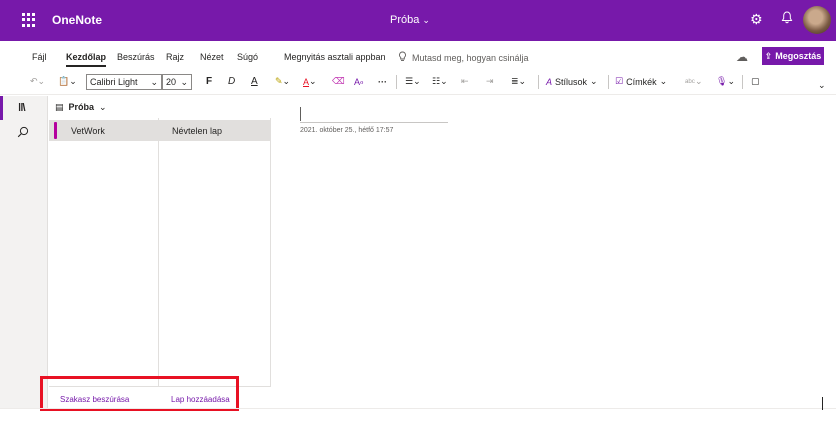 This screenshot has height=437, width=836. Describe the element at coordinates (413, 81) in the screenshot. I see `bullets-icon: ☰⌄` at that location.